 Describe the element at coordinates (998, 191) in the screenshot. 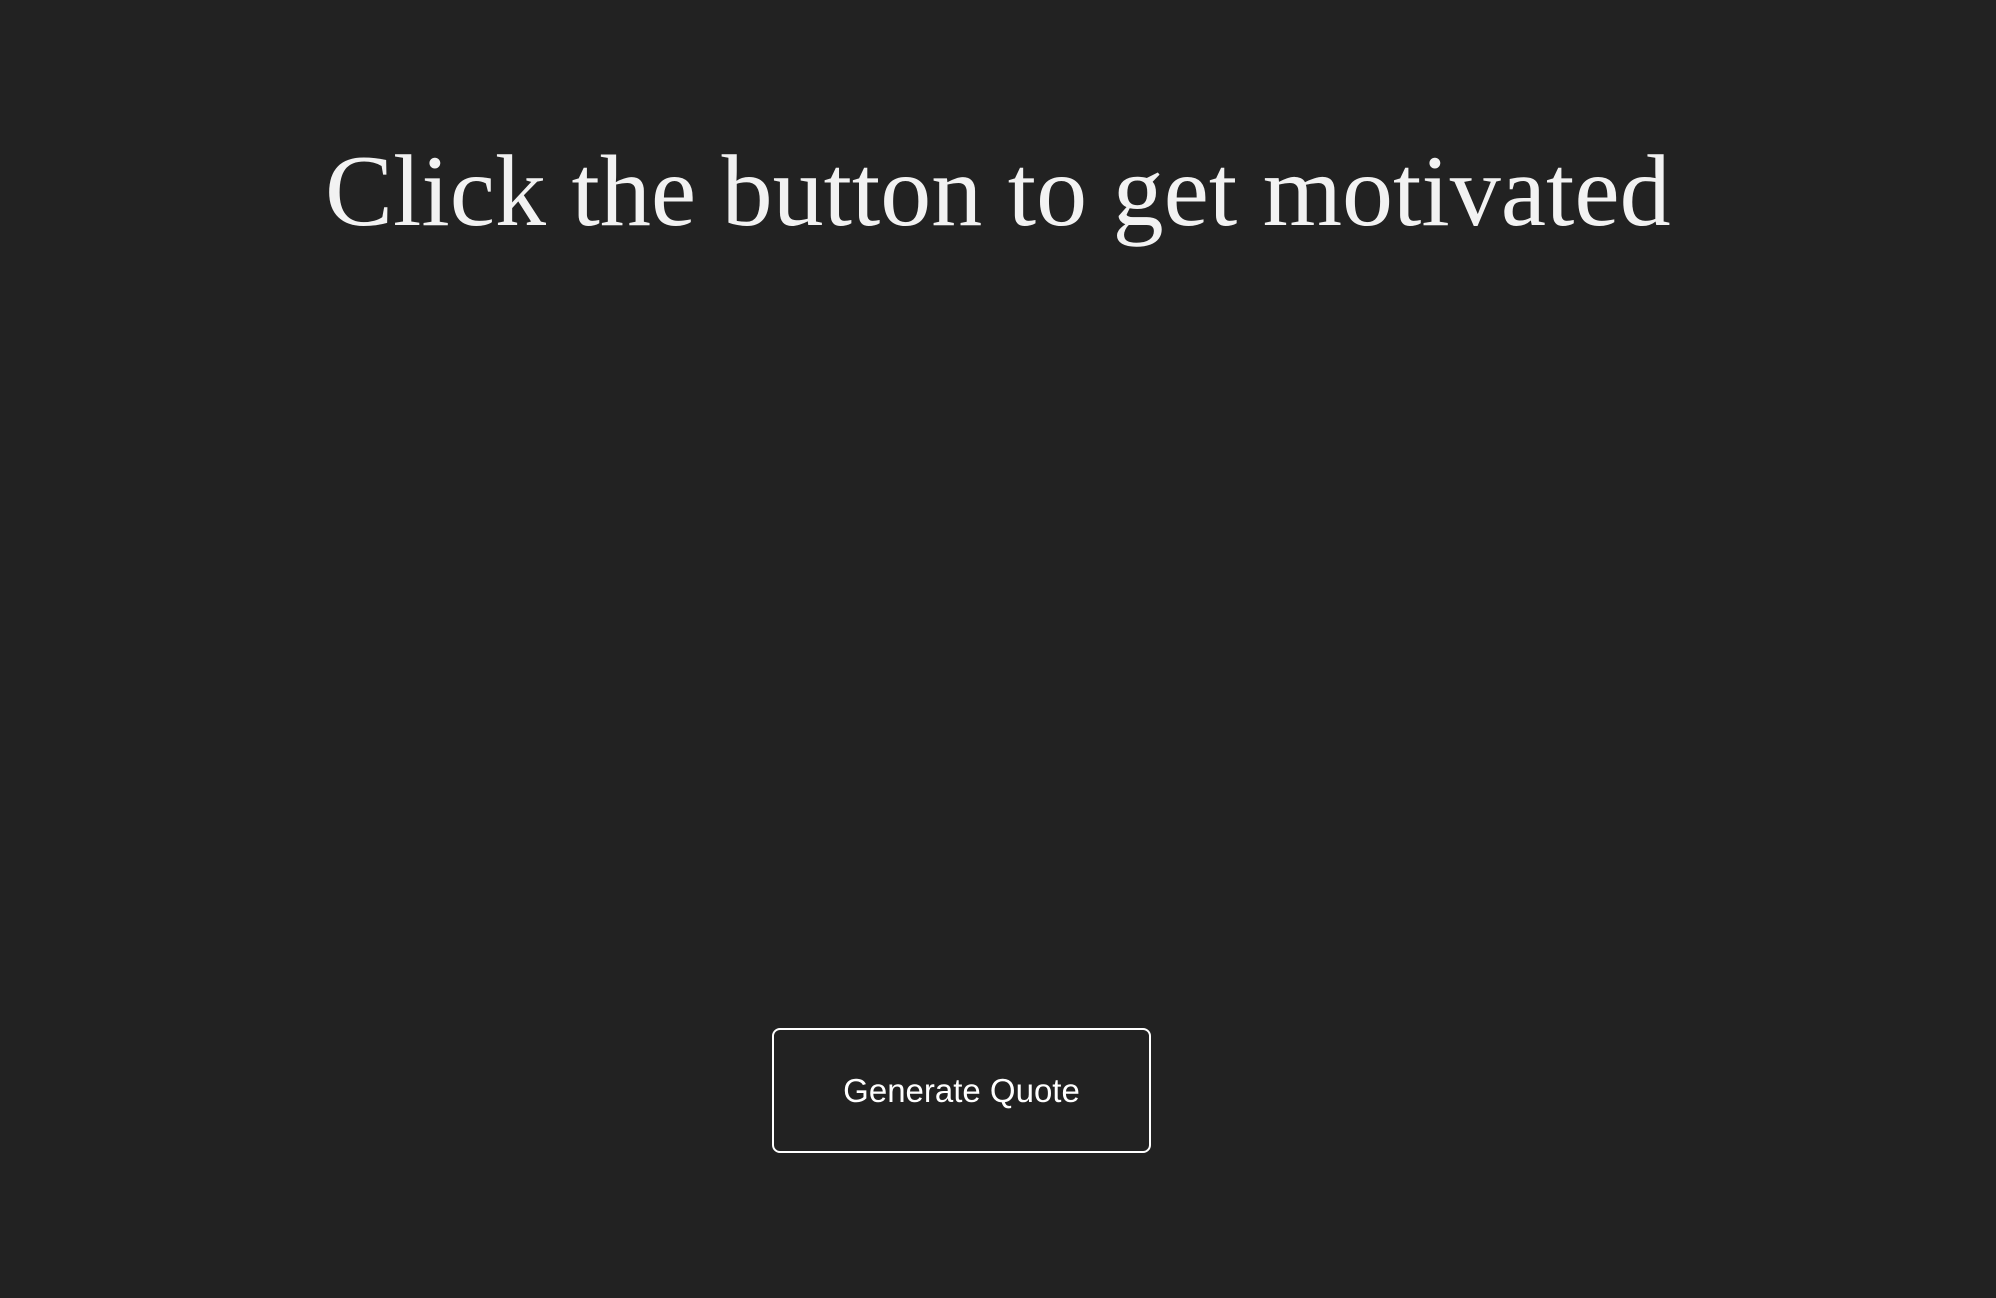

I see `page-title: Click the button to get motivated` at that location.